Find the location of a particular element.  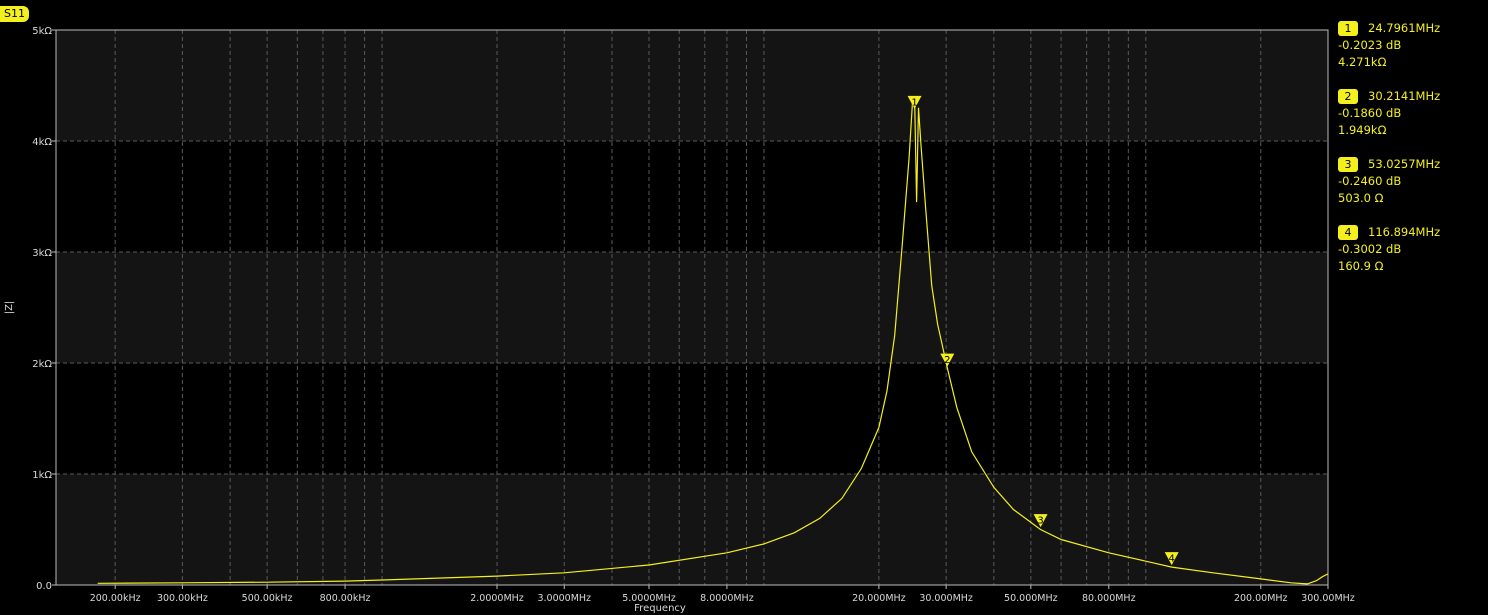

y-tick-label: 0.0 is located at coordinates (44, 586).